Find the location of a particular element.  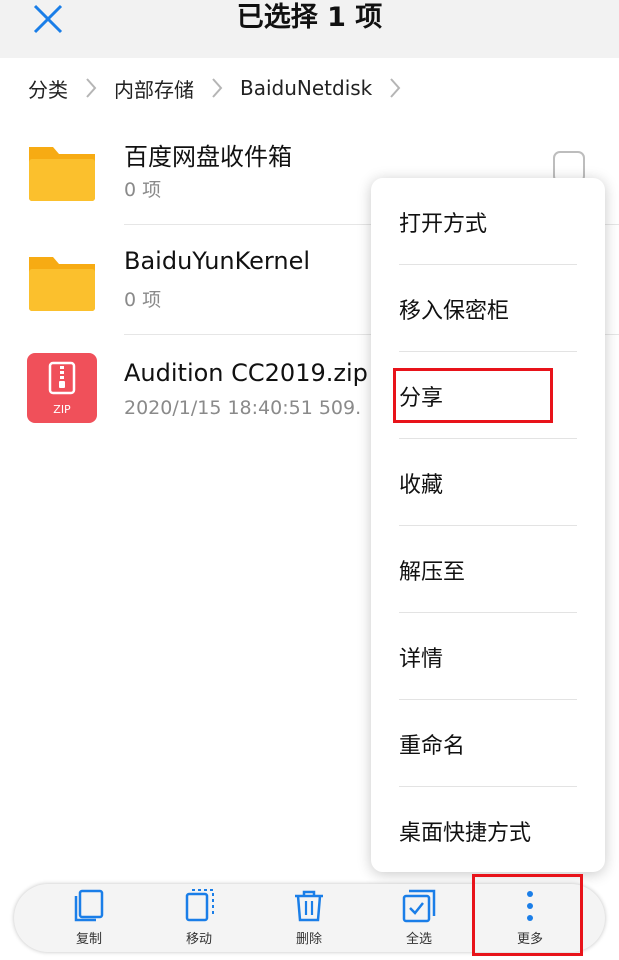

menu-item-label: 详情 is located at coordinates (421, 659).